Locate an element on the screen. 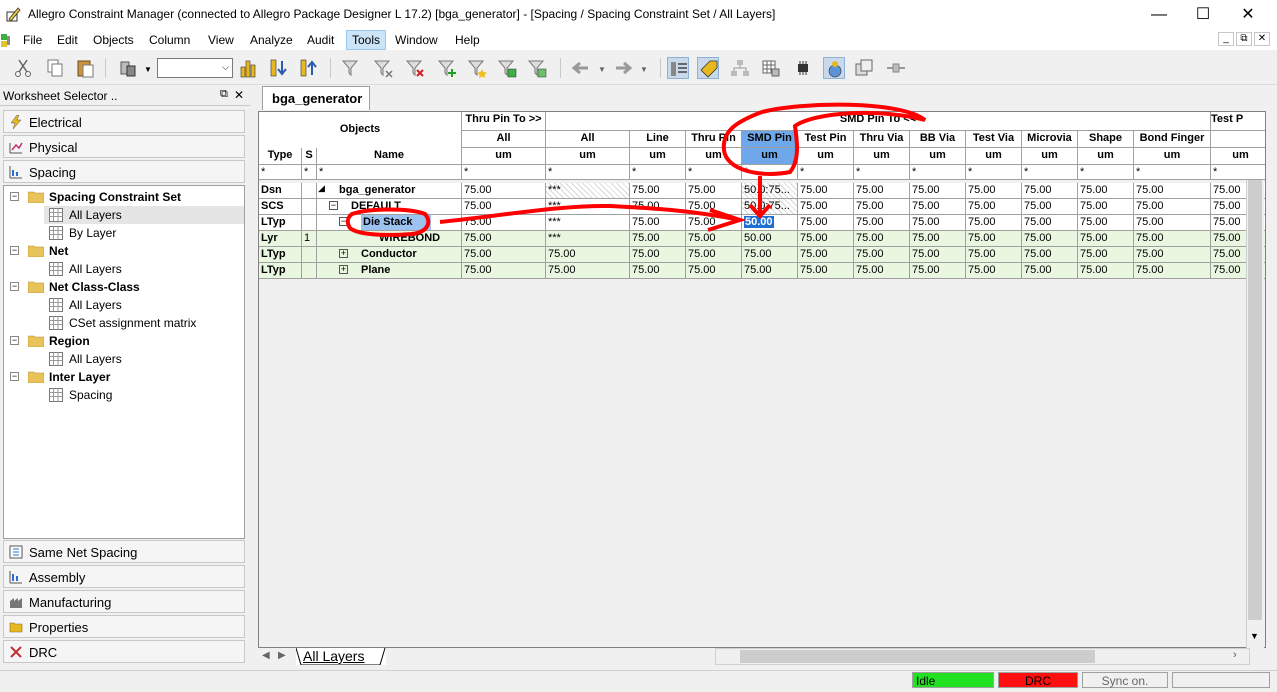 This screenshot has width=1277, height=692. row-type-cell: SCS is located at coordinates (280, 207).